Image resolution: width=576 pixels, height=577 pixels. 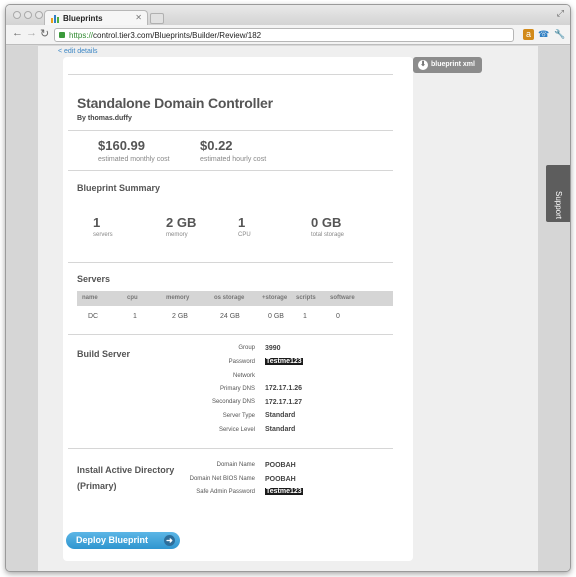 What do you see at coordinates (233, 159) in the screenshot?
I see `hourly-cost-label: estimated hourly cost` at bounding box center [233, 159].